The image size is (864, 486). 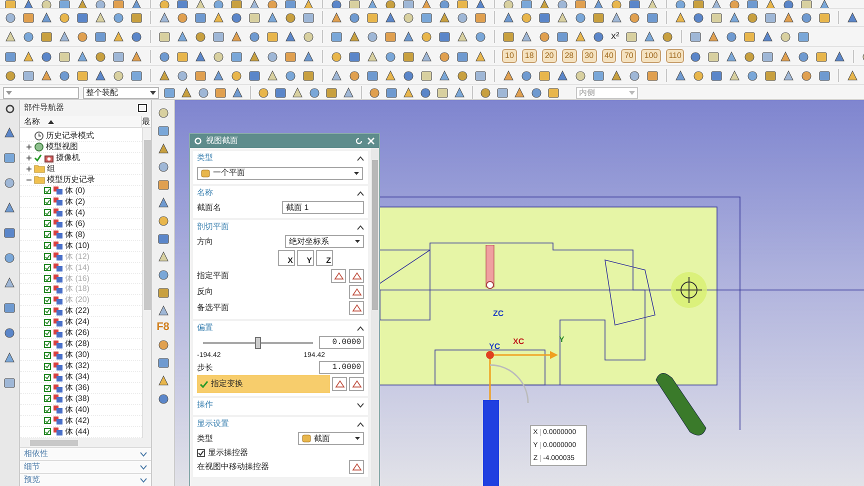 I want to click on size-button: 70, so click(x=628, y=56).